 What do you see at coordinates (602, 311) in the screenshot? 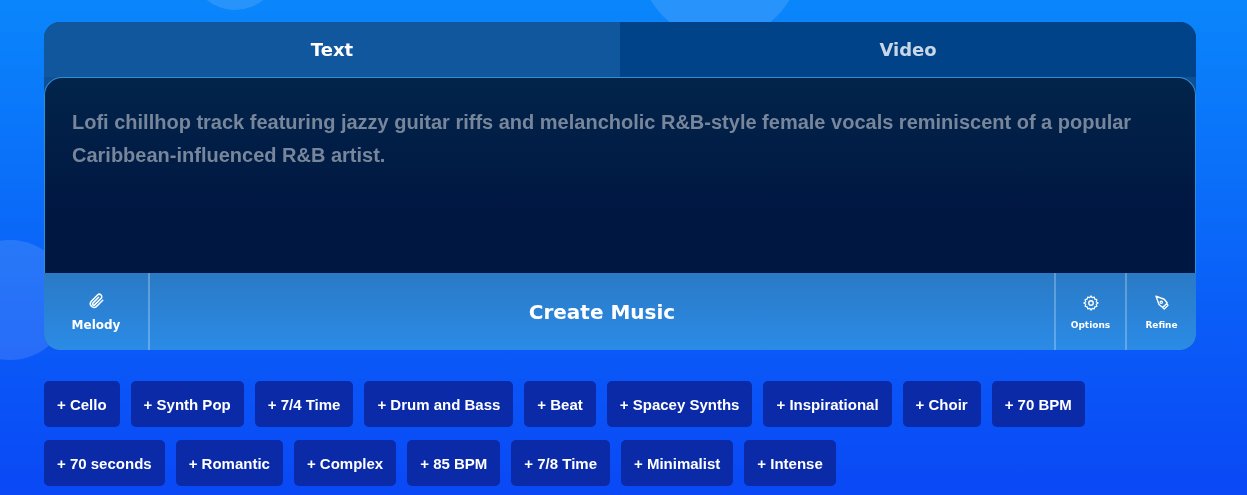
I see `create-music-button: Create Music` at bounding box center [602, 311].